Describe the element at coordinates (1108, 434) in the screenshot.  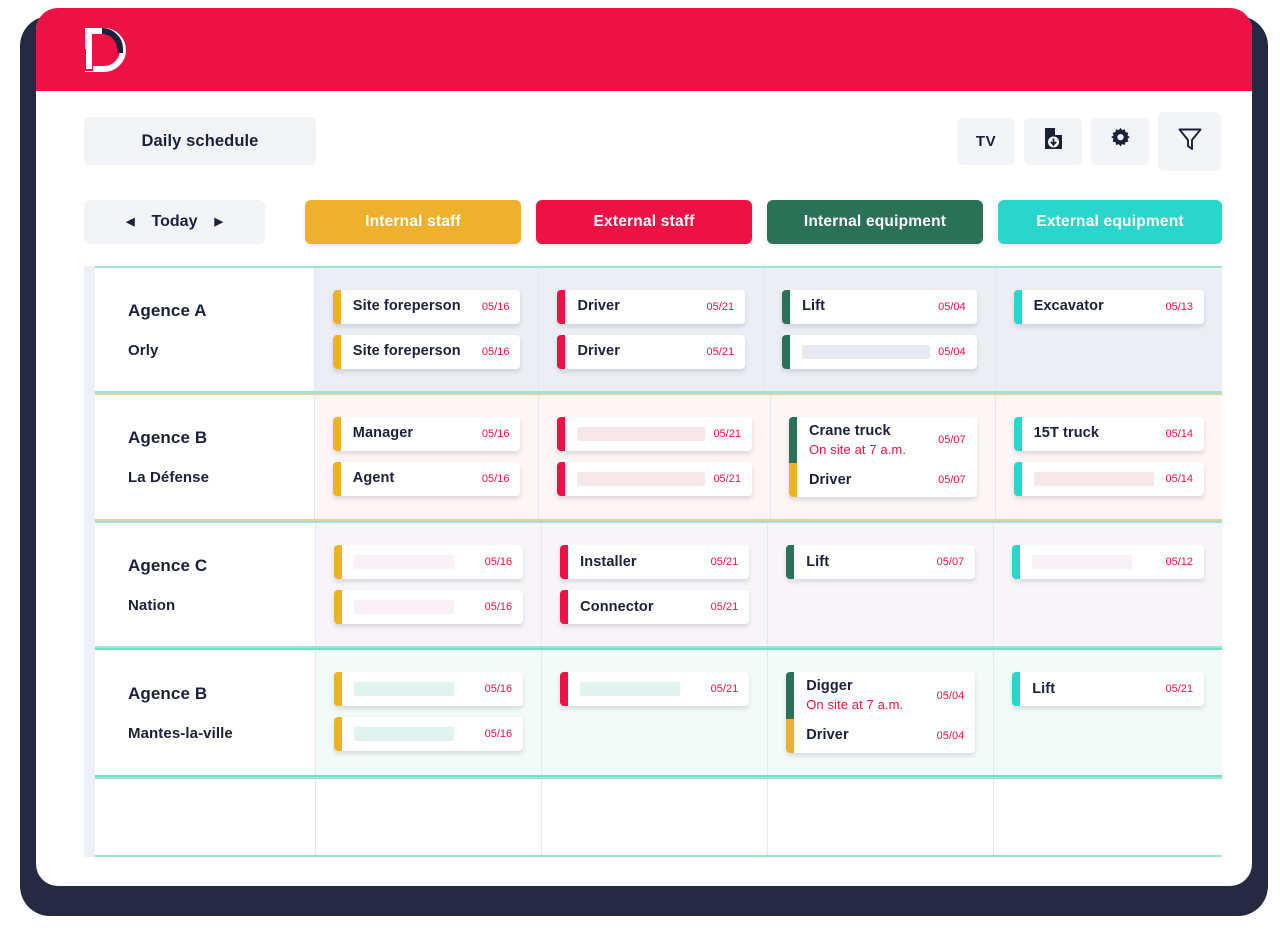
I see `assignment-card: 15T truck 05/14` at that location.